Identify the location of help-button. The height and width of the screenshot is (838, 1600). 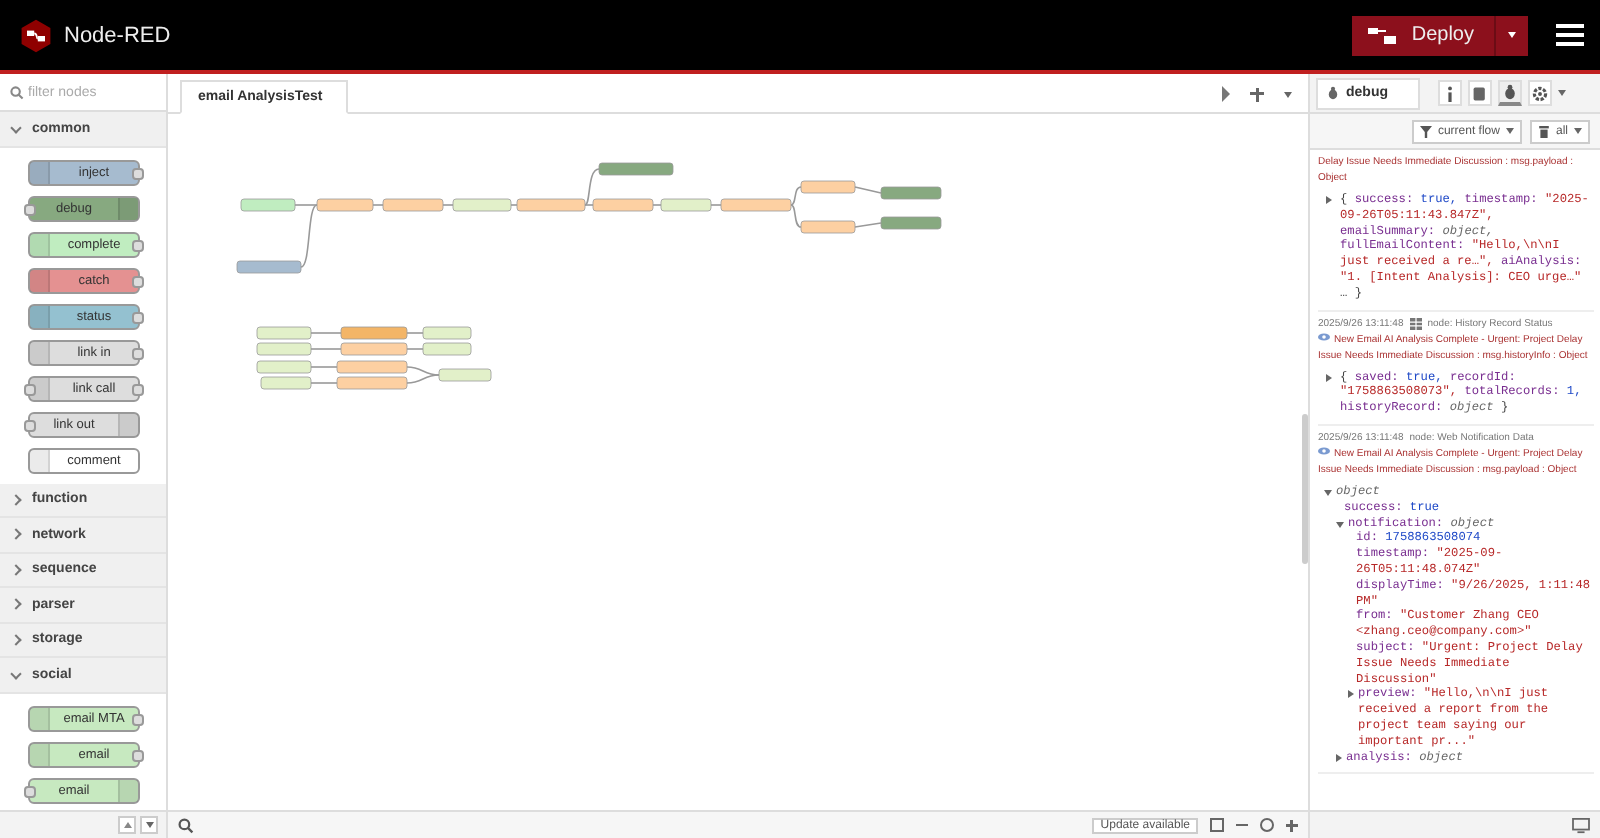
(1480, 93).